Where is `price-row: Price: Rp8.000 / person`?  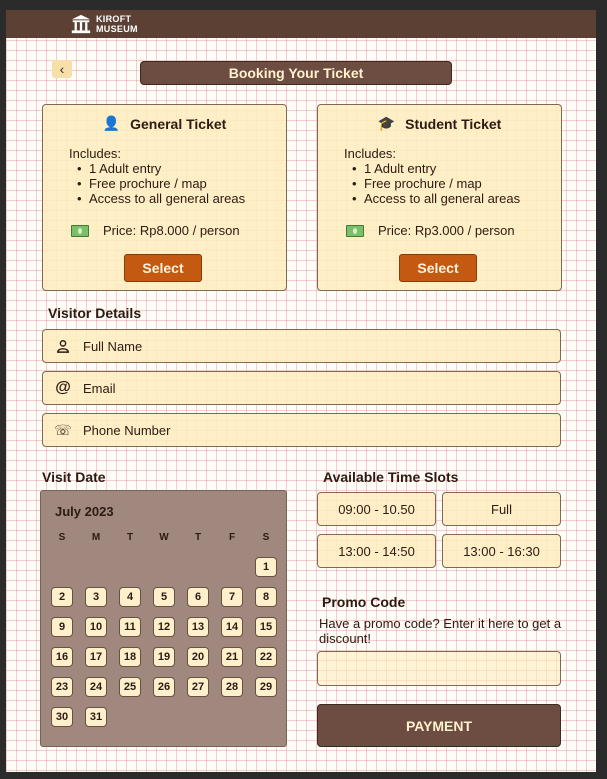 price-row: Price: Rp8.000 / person is located at coordinates (155, 230).